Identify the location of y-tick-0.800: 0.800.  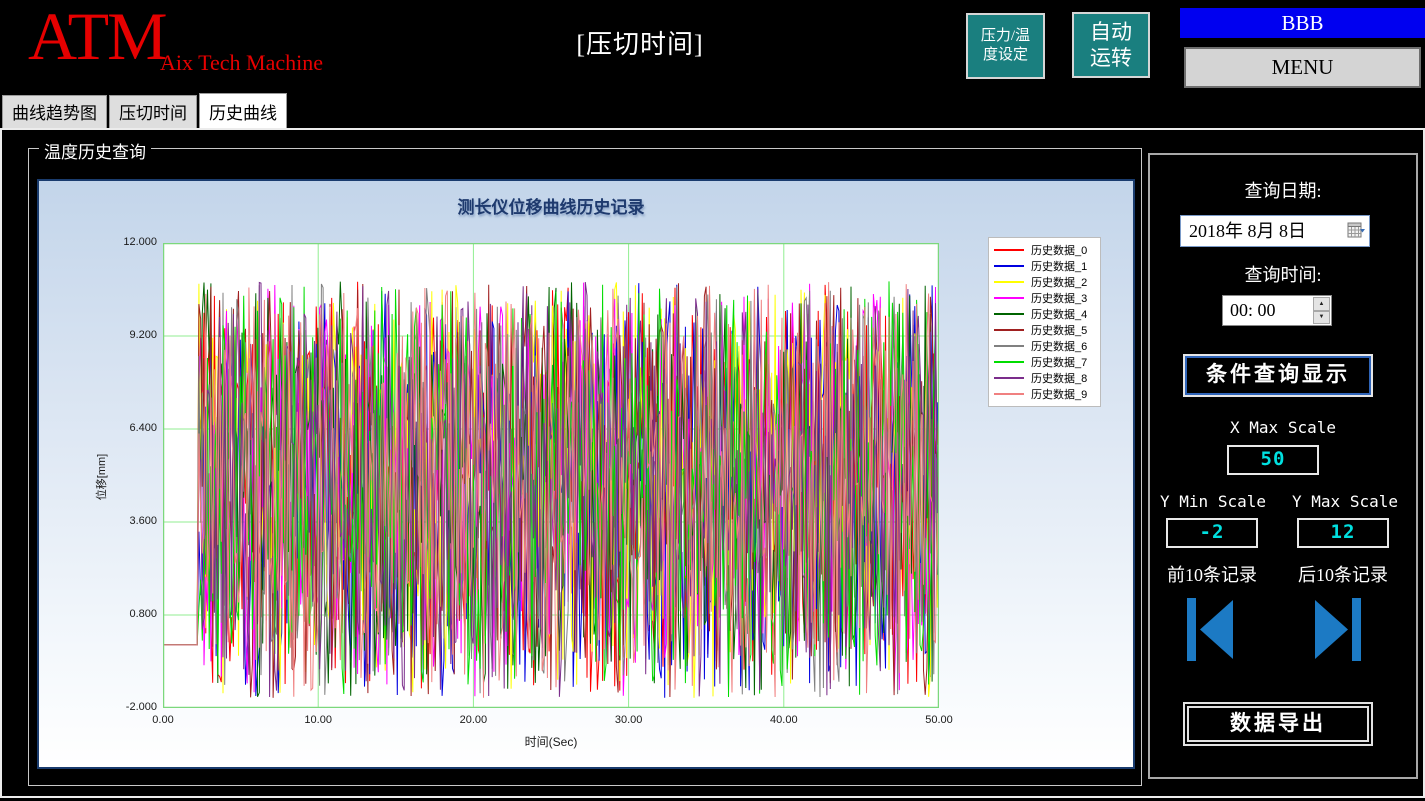
(143, 614).